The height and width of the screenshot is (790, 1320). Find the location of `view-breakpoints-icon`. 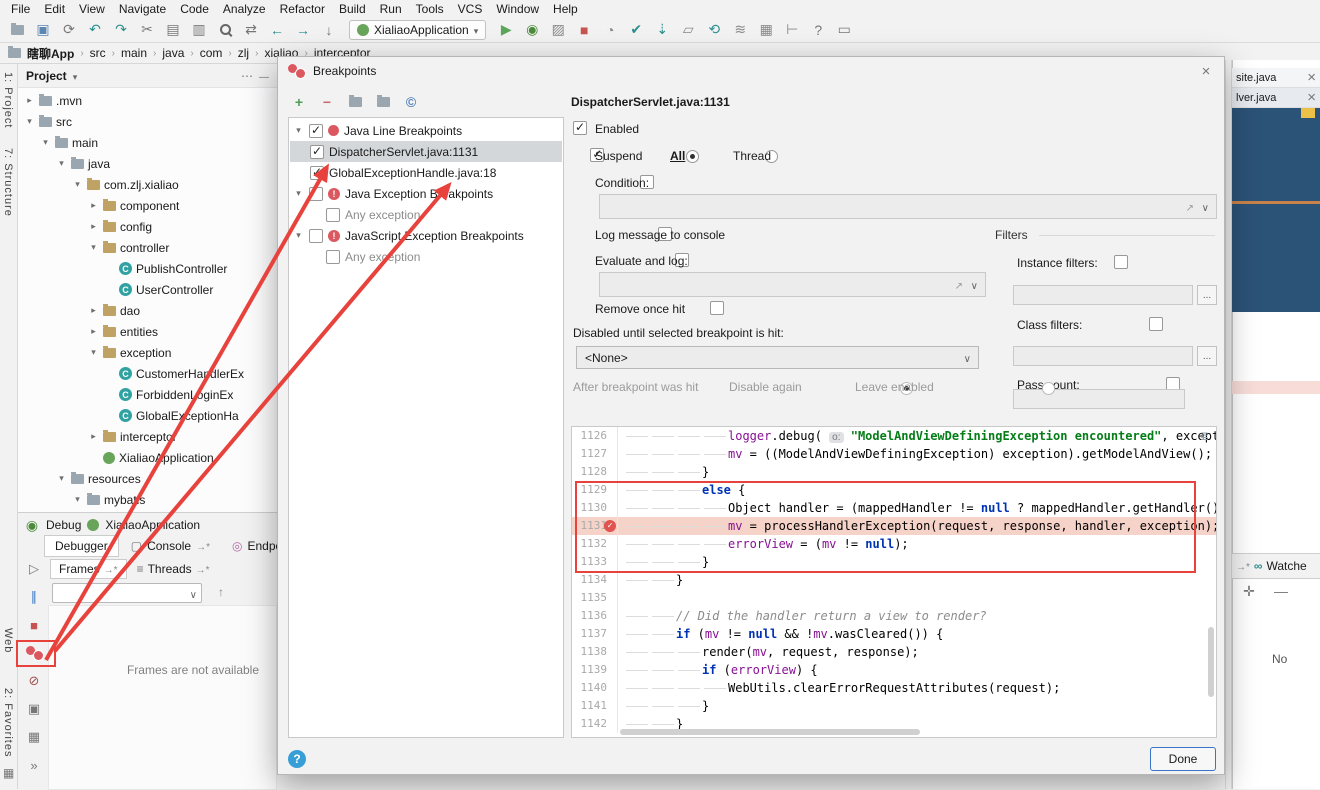

view-breakpoints-icon is located at coordinates (34, 653).